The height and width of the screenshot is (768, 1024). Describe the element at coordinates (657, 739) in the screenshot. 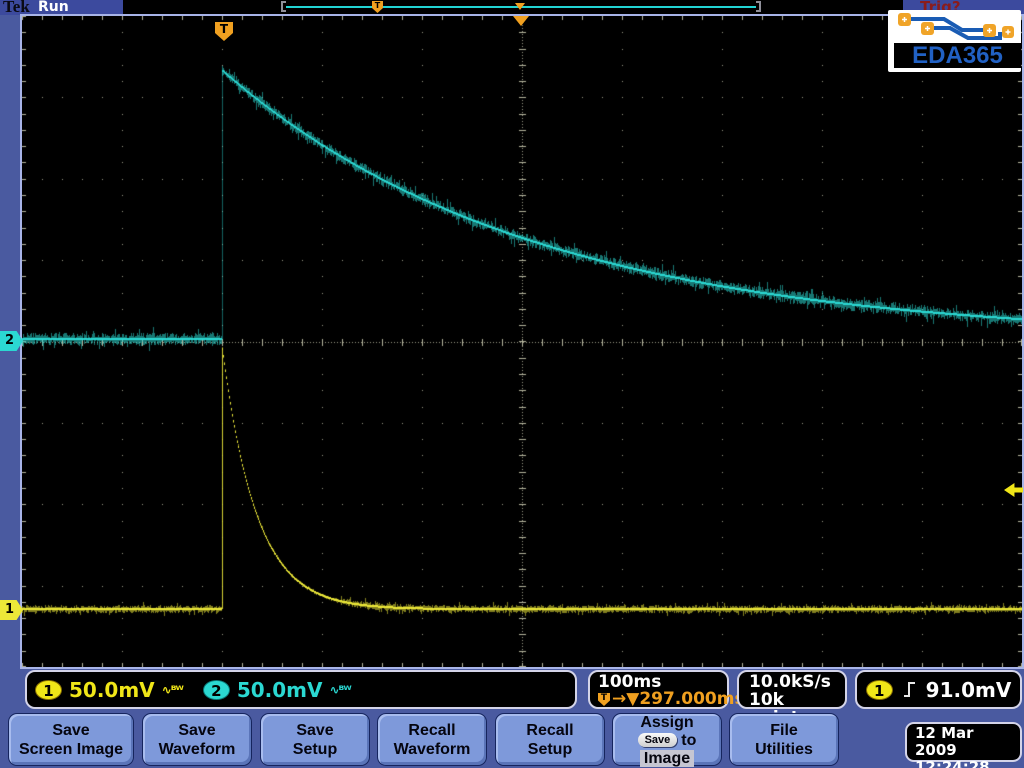

I see `save-key-badge: Save` at that location.